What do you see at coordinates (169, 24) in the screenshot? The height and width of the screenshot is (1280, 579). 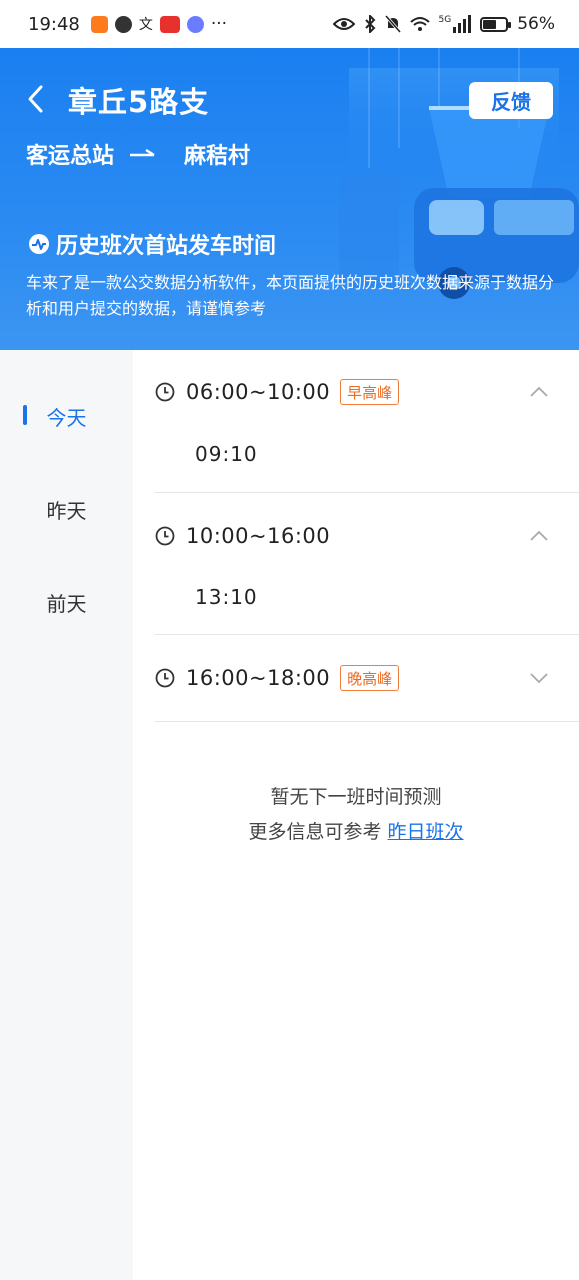 I see `red-app-icon` at bounding box center [169, 24].